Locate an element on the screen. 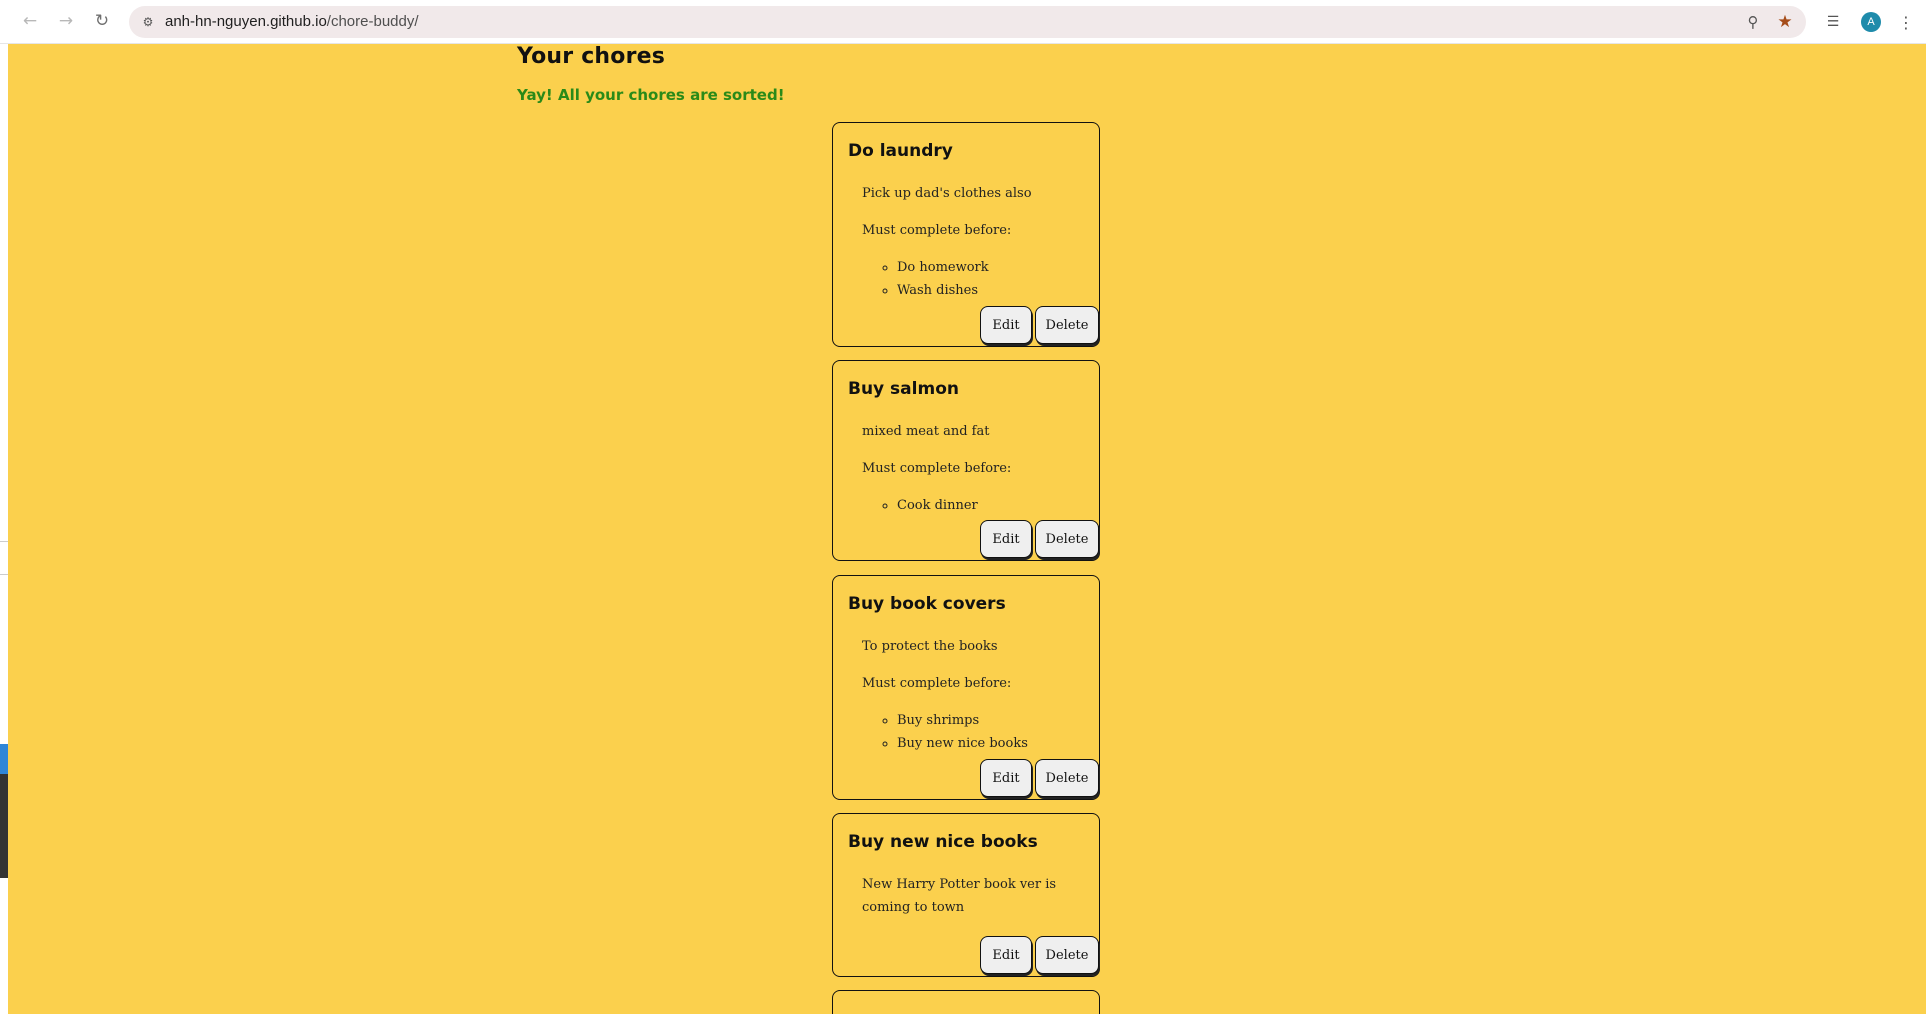 This screenshot has width=1926, height=1014. chore-description: Pick up dad's clothes also is located at coordinates (947, 193).